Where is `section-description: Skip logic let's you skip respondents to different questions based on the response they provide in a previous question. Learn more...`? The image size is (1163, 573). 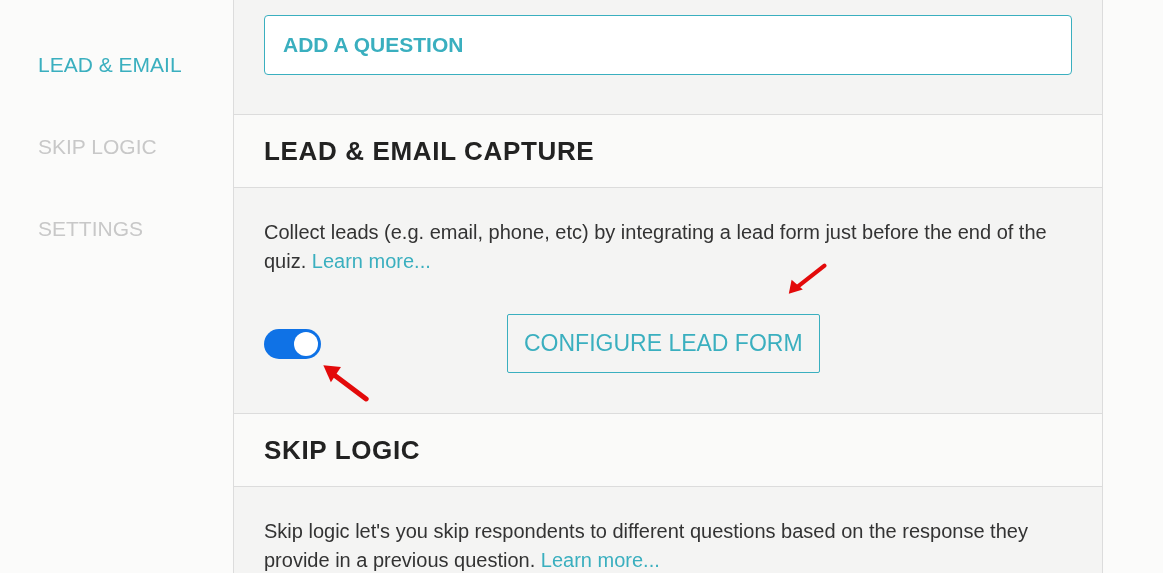 section-description: Skip logic let's you skip respondents to different questions based on the response they provide in a previous question. Learn more... is located at coordinates (646, 546).